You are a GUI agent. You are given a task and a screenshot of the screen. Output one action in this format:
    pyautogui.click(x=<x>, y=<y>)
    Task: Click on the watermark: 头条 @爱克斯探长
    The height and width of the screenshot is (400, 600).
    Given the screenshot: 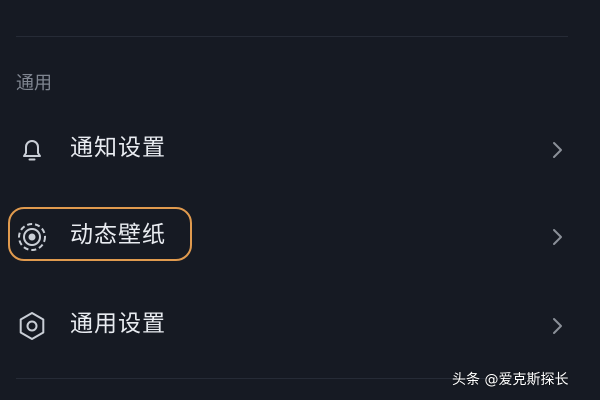 What is the action you would take?
    pyautogui.click(x=510, y=380)
    